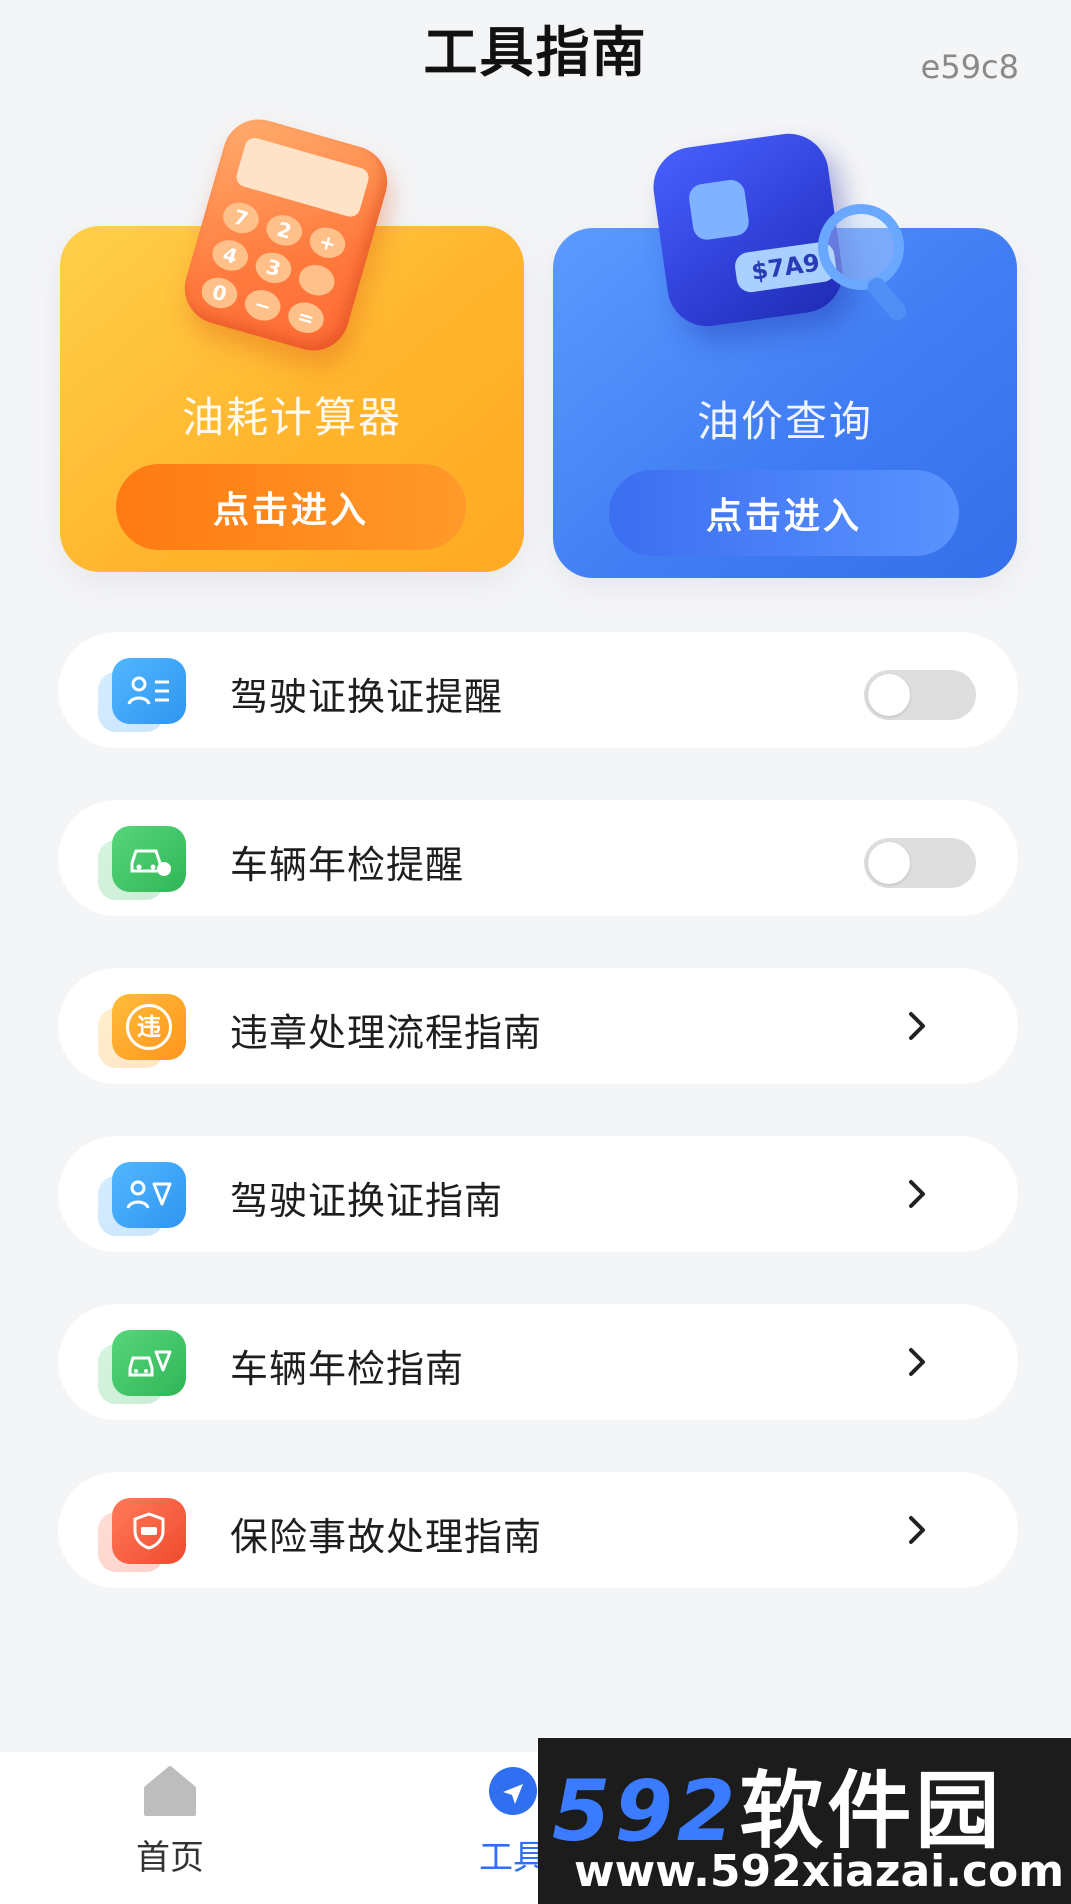  What do you see at coordinates (170, 1821) in the screenshot?
I see `nav-item-home: 首页` at bounding box center [170, 1821].